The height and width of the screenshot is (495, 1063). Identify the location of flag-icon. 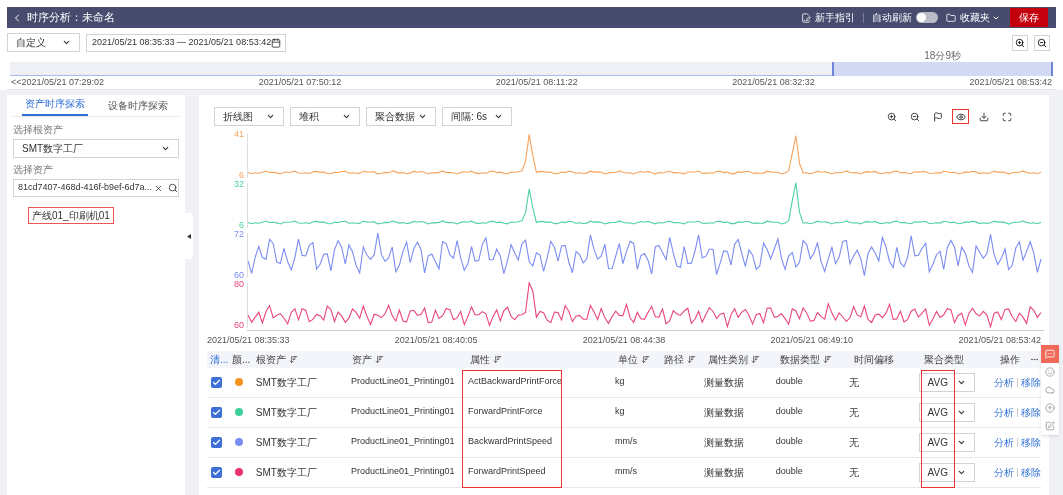
(937, 116).